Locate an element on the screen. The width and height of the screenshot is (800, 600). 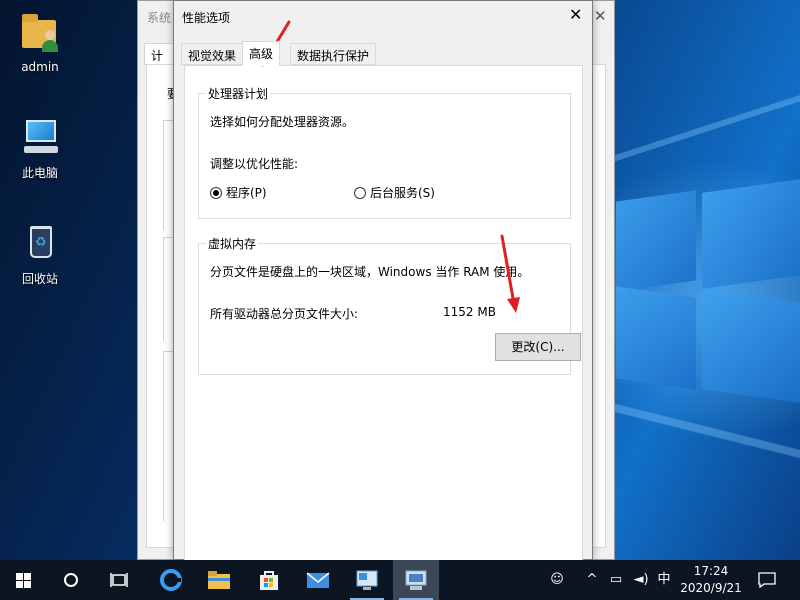
desktop-icon-this-pc: 此电脑 is located at coordinates (40, 148).